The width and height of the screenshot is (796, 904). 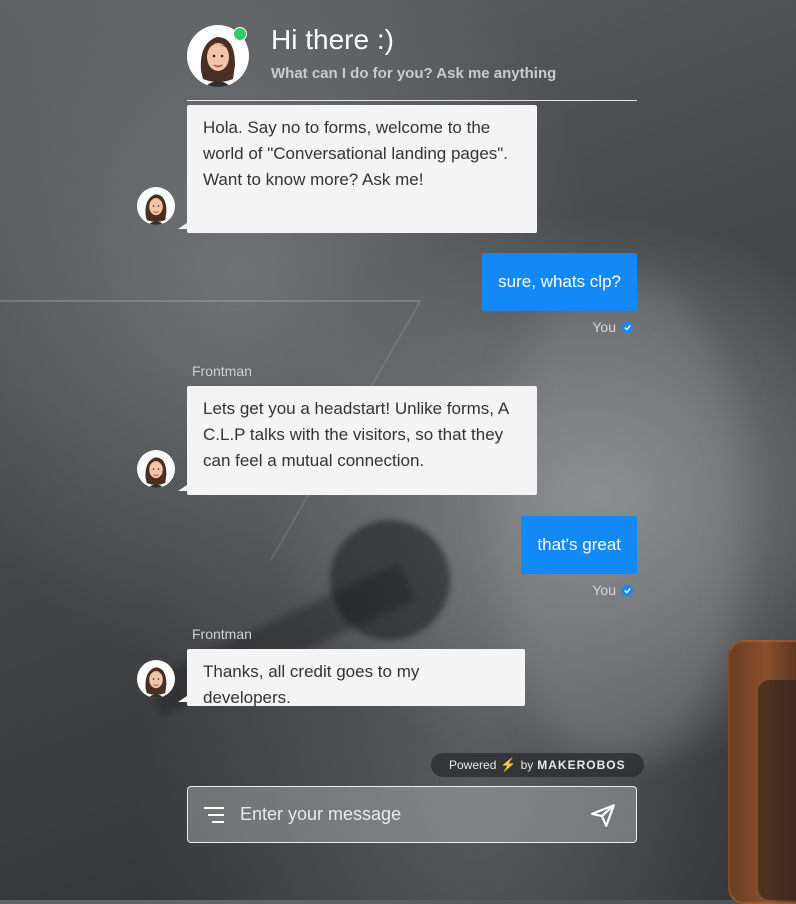 What do you see at coordinates (508, 764) in the screenshot?
I see `bolt-icon: ⚡` at bounding box center [508, 764].